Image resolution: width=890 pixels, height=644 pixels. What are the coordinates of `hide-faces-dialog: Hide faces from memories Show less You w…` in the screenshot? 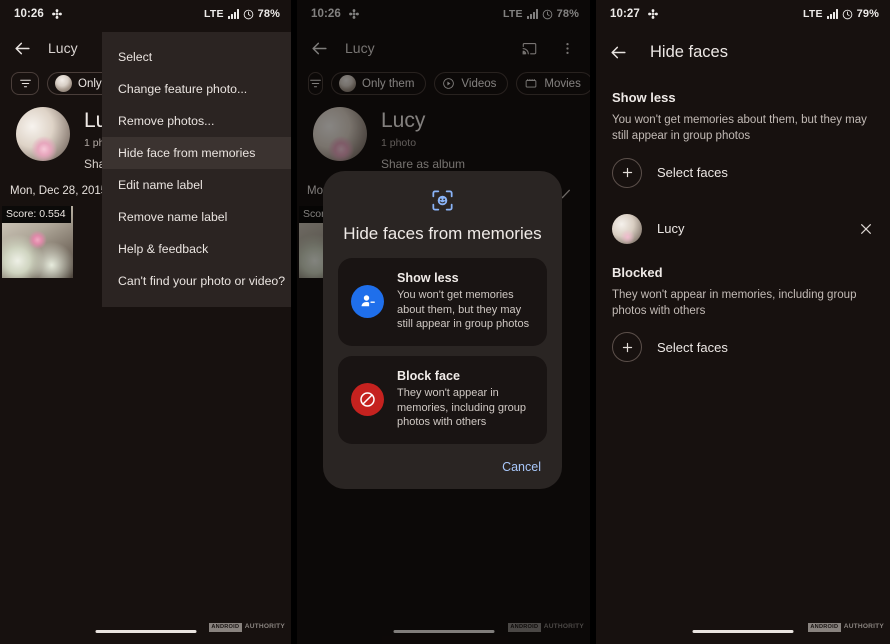 It's located at (442, 330).